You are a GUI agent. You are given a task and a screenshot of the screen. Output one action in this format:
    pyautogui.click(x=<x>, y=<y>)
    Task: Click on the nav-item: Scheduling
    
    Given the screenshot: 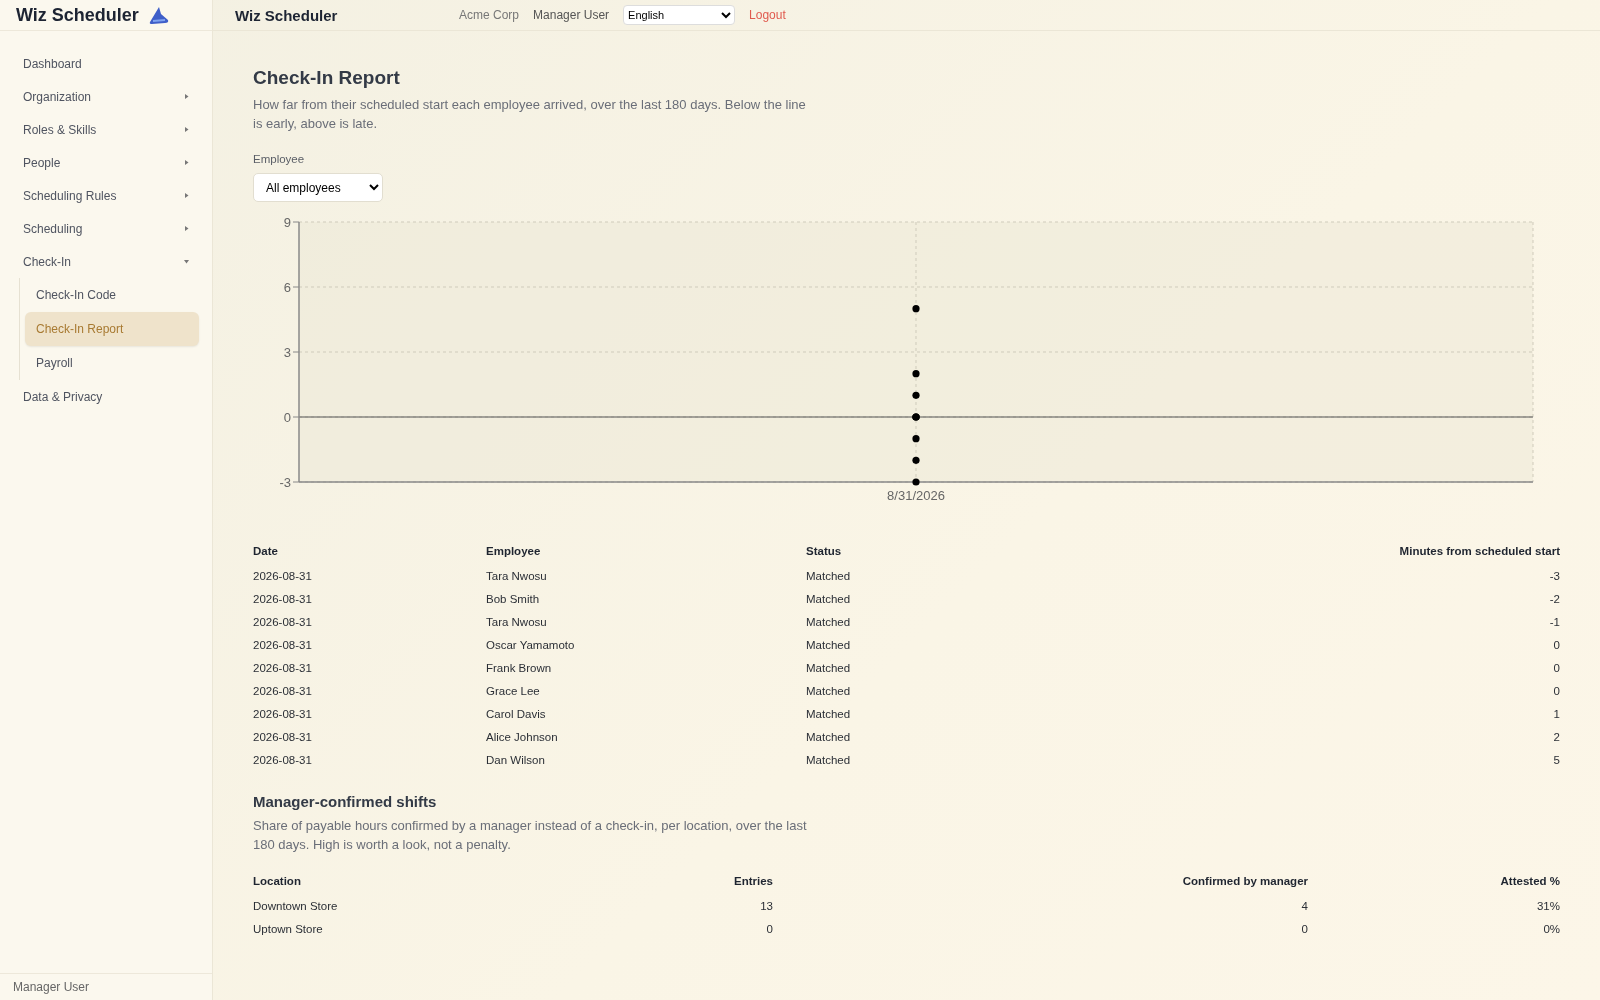 What is the action you would take?
    pyautogui.click(x=106, y=228)
    